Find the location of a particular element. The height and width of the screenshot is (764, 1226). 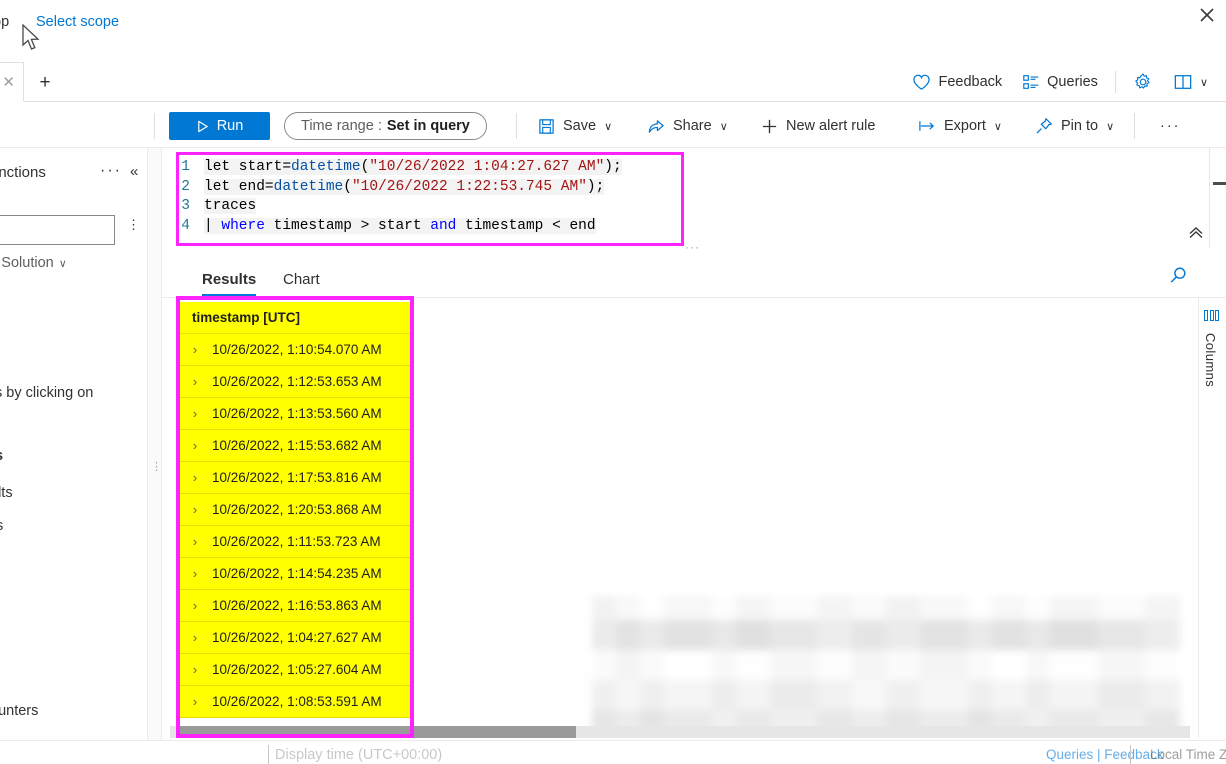

editor-collapse-button is located at coordinates (1196, 234).